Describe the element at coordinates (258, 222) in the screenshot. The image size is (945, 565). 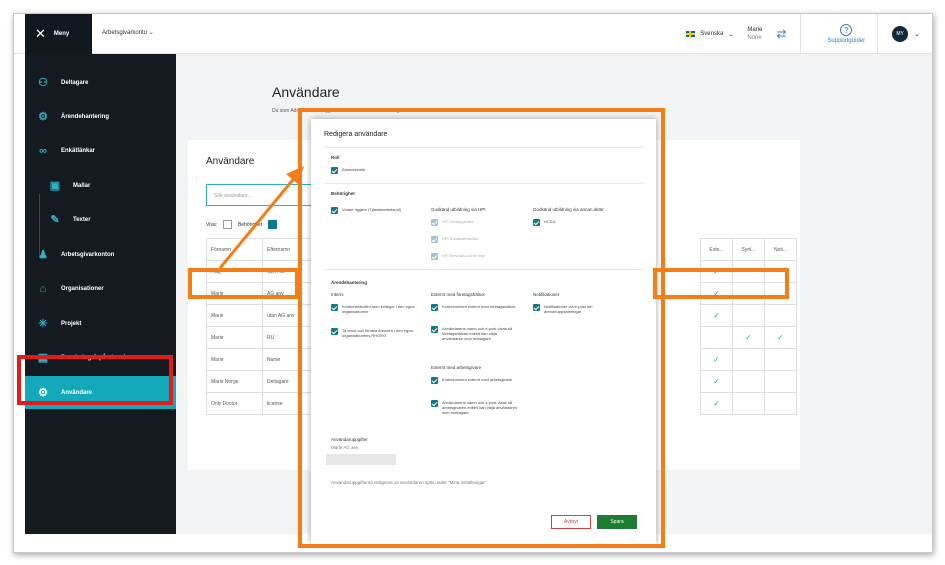
I see `arrow-line` at that location.